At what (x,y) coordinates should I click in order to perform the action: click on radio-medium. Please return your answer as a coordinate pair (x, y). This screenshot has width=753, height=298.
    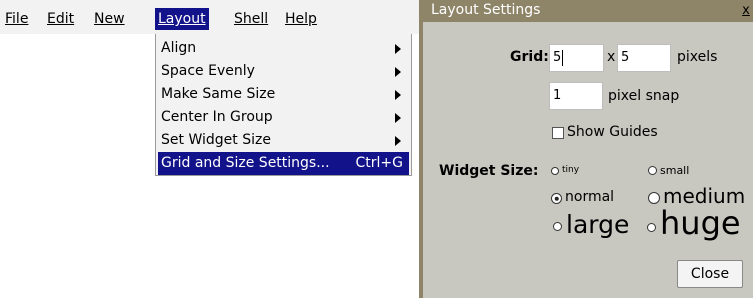
    Looking at the image, I should click on (654, 198).